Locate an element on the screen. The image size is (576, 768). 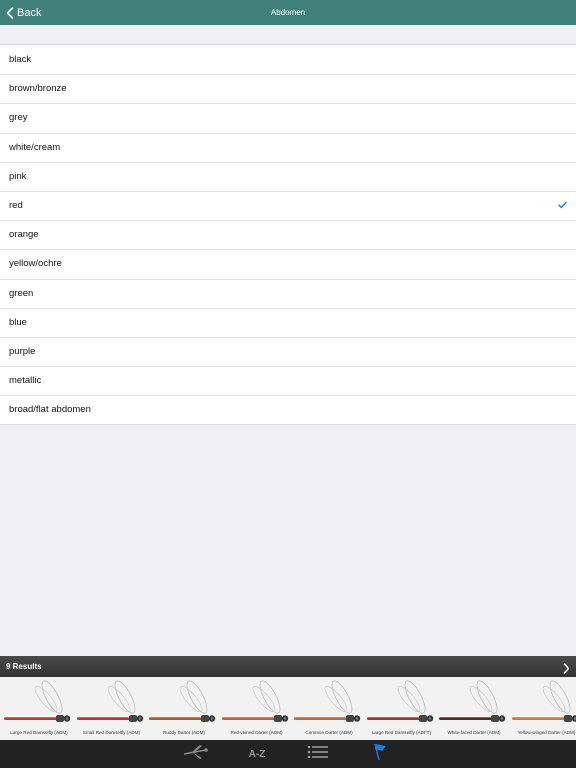
tab-a-z-label: A-Z is located at coordinates (257, 754).